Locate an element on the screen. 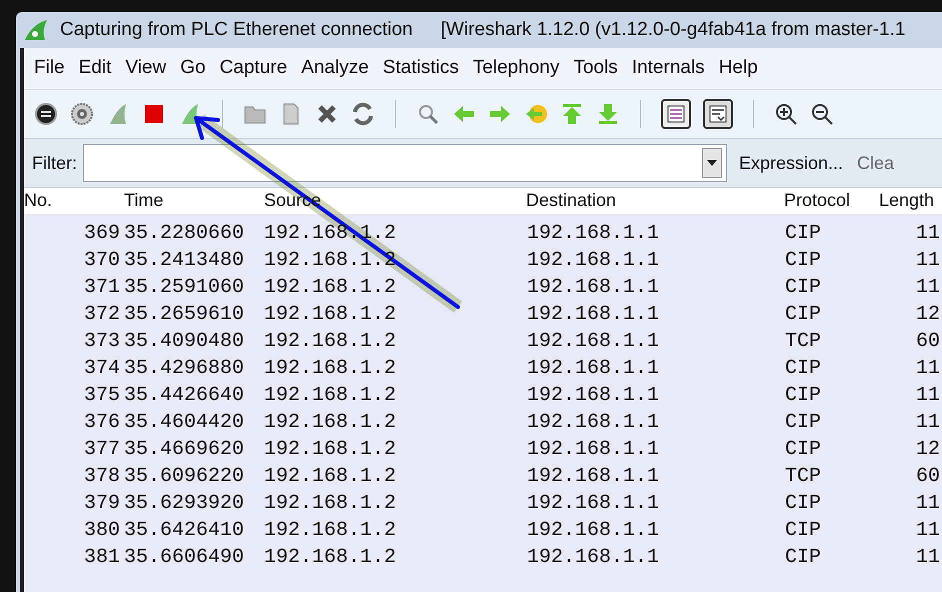 The image size is (942, 592). search-icon is located at coordinates (428, 114).